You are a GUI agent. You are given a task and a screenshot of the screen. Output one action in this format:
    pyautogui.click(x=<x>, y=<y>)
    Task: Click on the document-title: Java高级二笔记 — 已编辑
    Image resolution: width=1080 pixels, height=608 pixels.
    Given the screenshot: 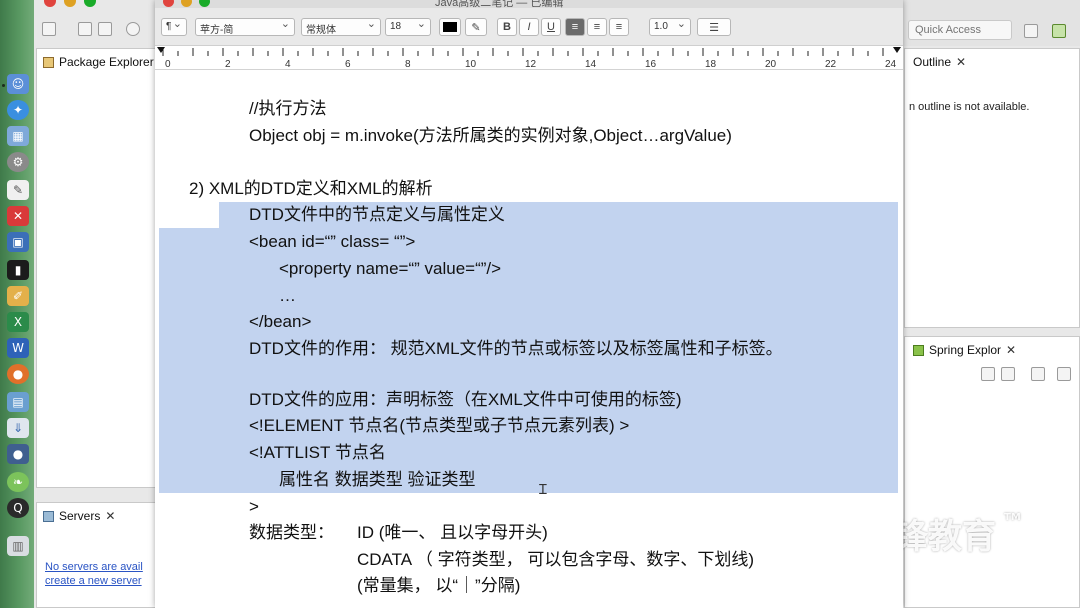 What is the action you would take?
    pyautogui.click(x=499, y=4)
    